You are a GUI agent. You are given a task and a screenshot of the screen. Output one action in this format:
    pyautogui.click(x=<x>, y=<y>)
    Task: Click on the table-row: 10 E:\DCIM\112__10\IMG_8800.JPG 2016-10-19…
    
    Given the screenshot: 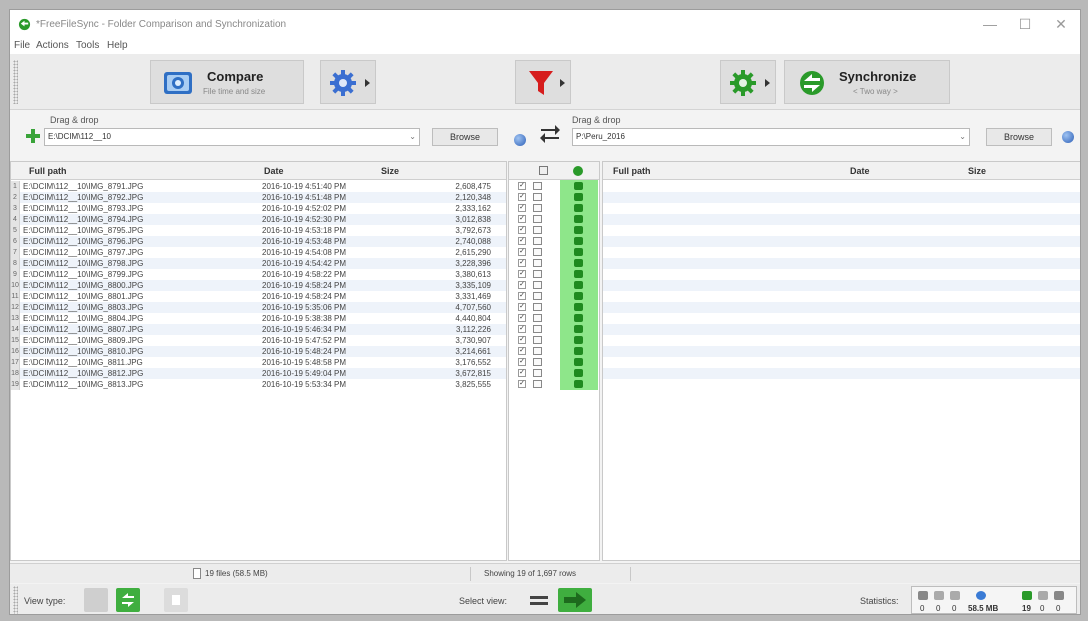 What is the action you would take?
    pyautogui.click(x=258, y=285)
    